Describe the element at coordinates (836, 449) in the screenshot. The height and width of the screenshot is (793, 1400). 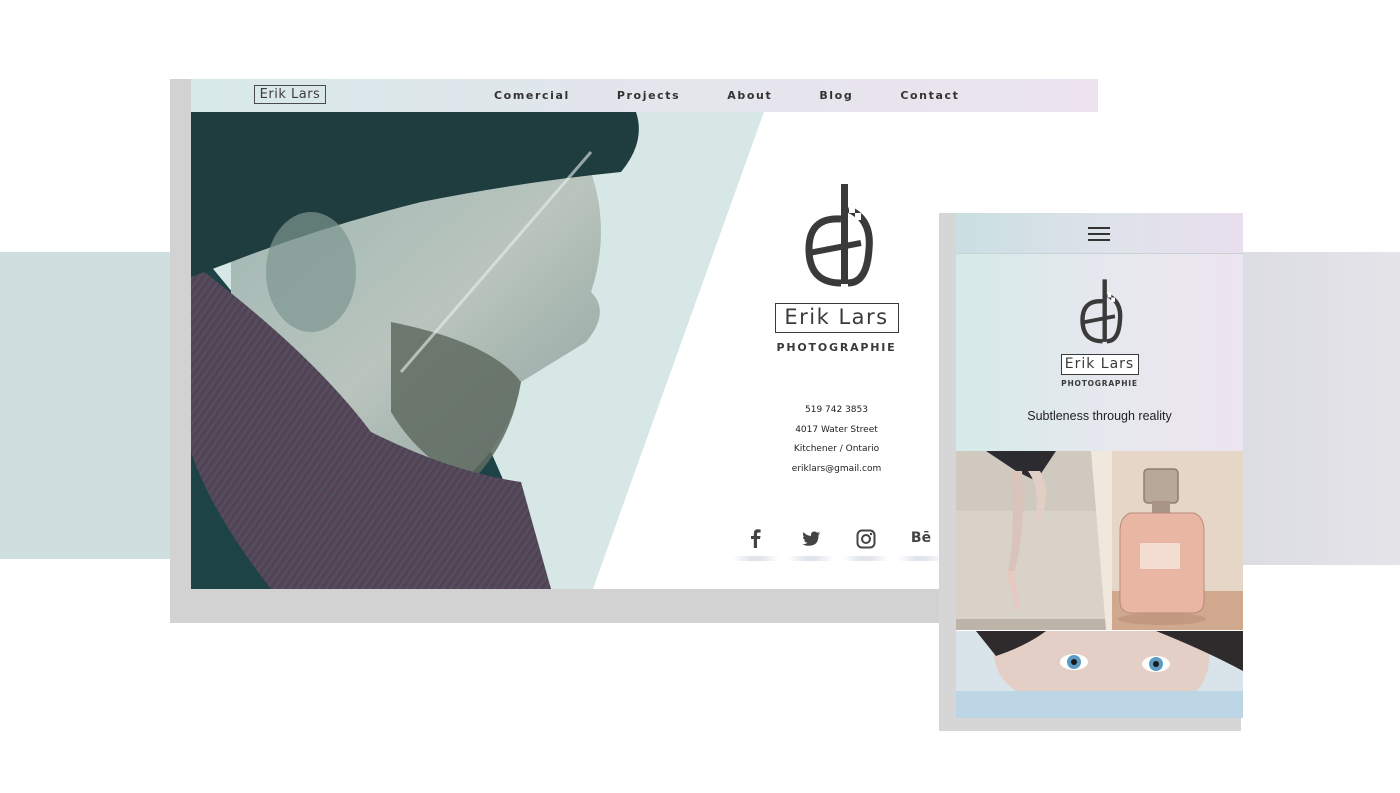
I see `contact-city: Kitchener / Ontario` at that location.